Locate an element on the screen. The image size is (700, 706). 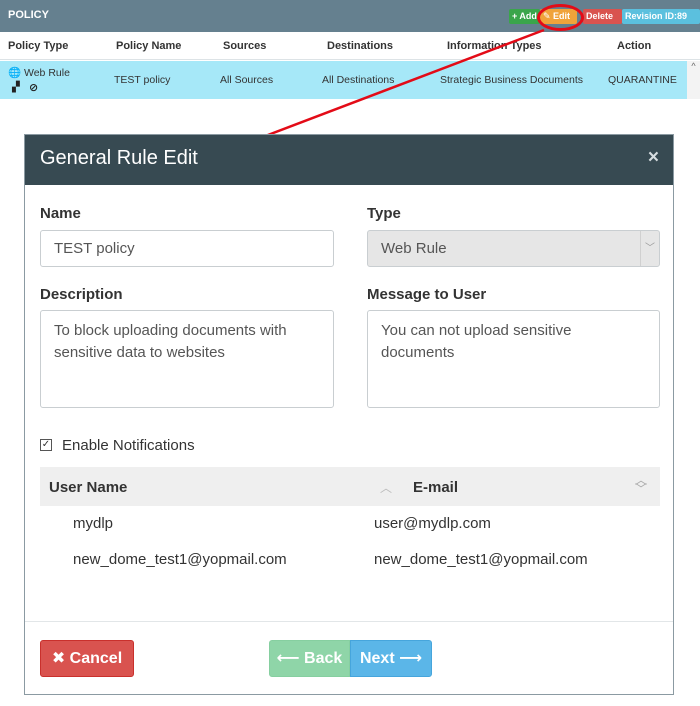
chevron-down-icon: ﹀ is located at coordinates (649, 248).